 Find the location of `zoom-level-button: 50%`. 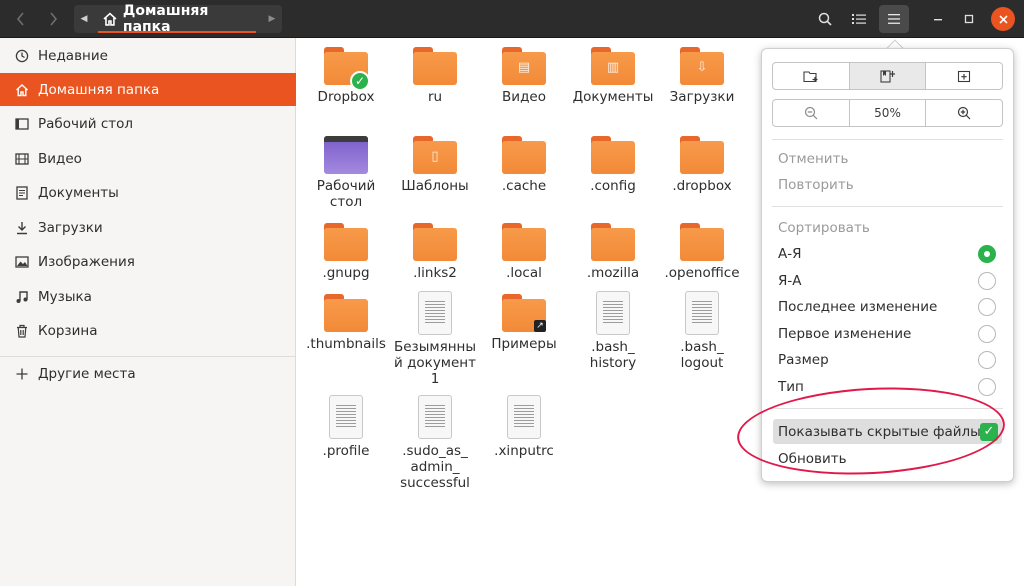

zoom-level-button: 50% is located at coordinates (888, 113).